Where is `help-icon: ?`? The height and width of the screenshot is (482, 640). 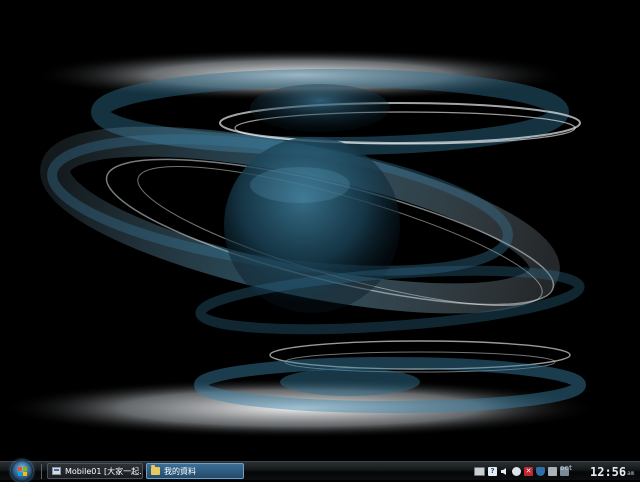 help-icon: ? is located at coordinates (492, 471).